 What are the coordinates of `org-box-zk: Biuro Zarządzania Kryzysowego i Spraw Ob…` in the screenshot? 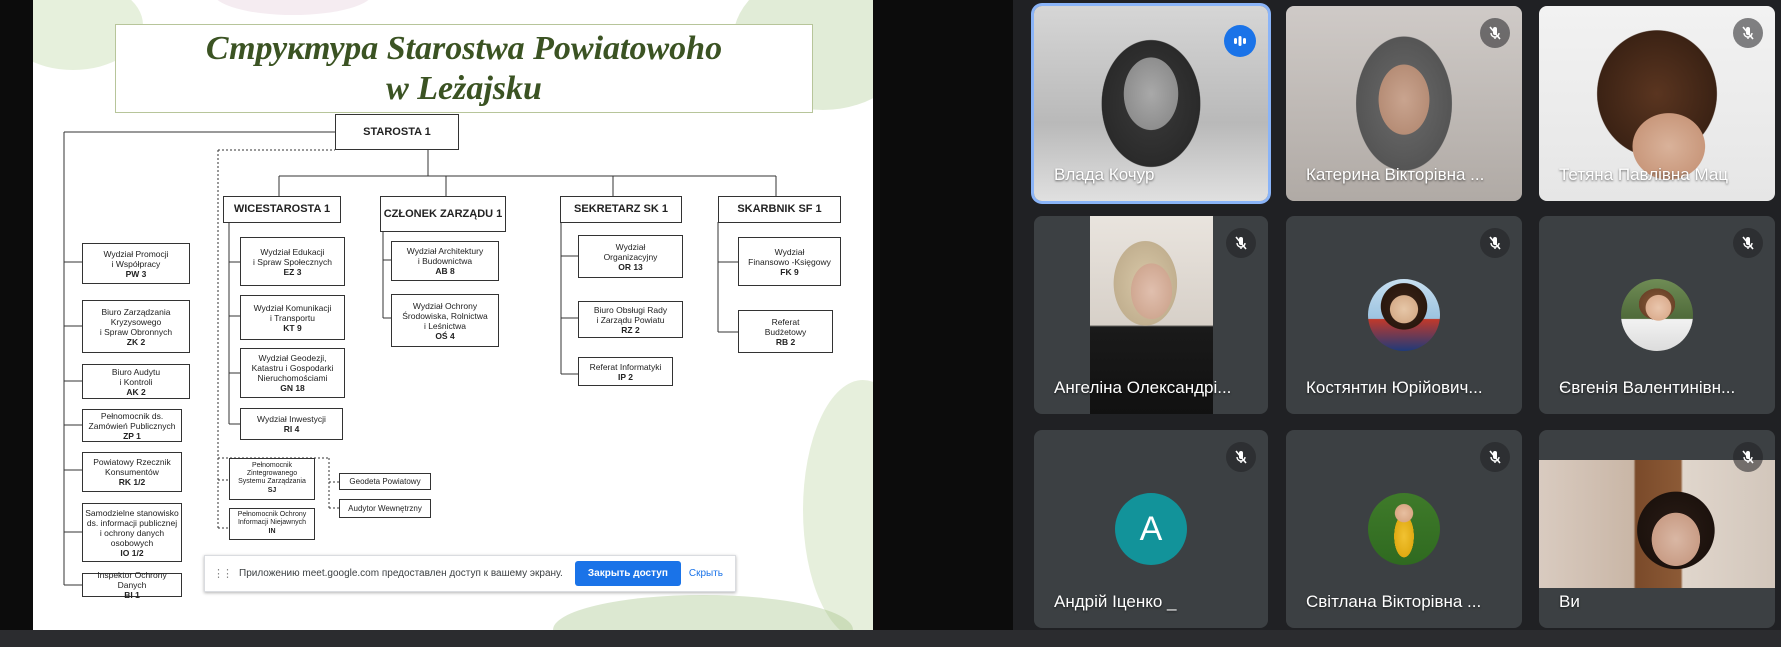 It's located at (136, 326).